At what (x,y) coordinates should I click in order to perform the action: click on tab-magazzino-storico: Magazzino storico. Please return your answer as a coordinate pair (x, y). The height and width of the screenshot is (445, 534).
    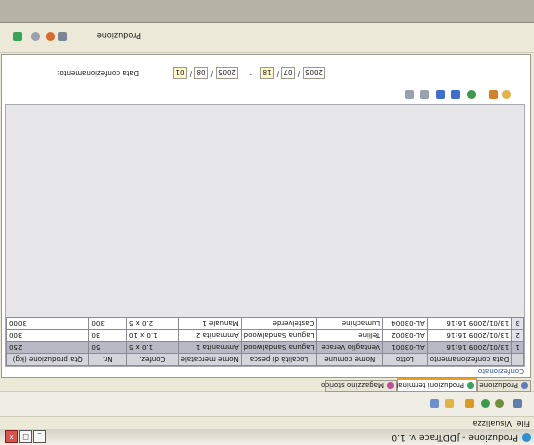
    Looking at the image, I should click on (359, 386).